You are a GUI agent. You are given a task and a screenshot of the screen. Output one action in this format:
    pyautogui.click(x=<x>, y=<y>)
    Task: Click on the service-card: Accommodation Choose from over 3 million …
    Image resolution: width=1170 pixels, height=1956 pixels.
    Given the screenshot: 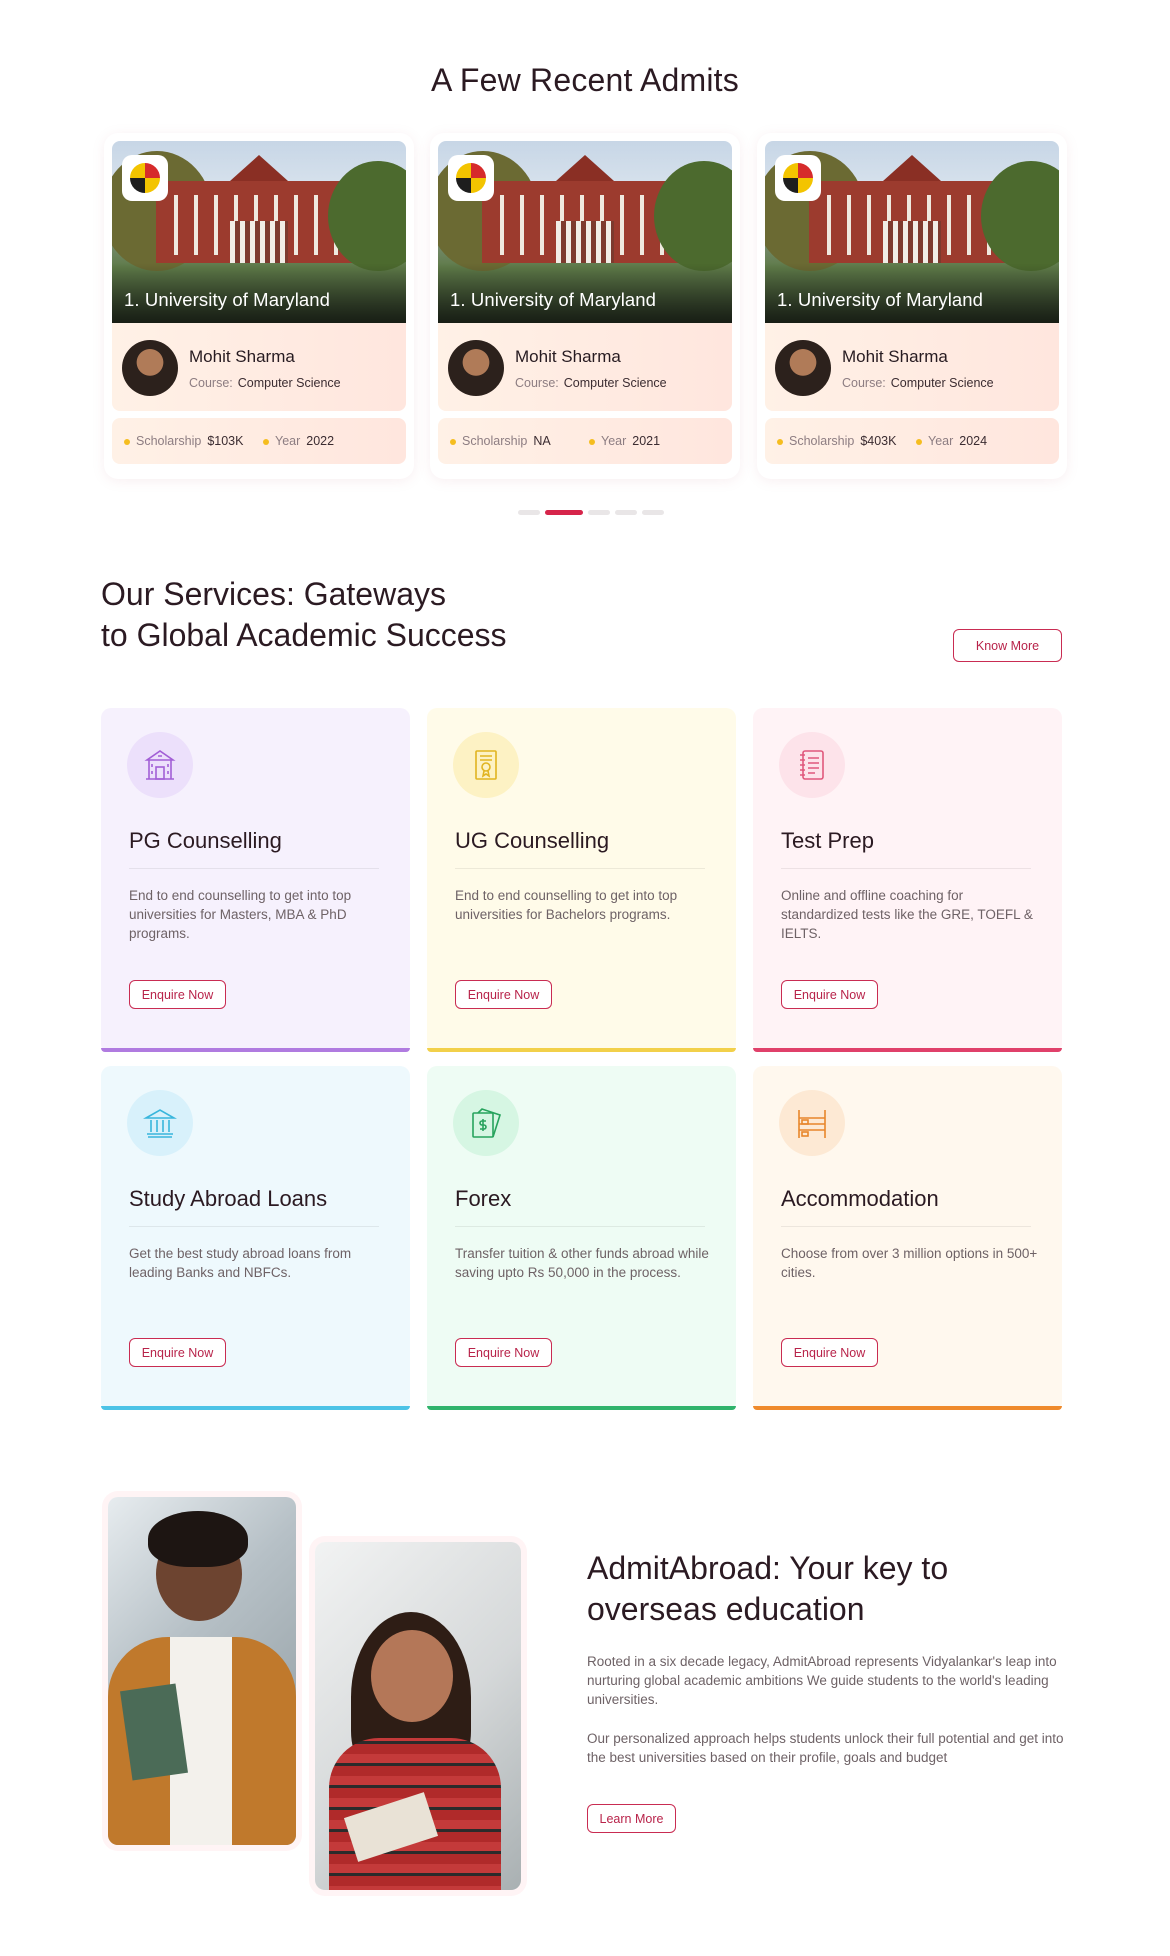 What is the action you would take?
    pyautogui.click(x=907, y=1238)
    